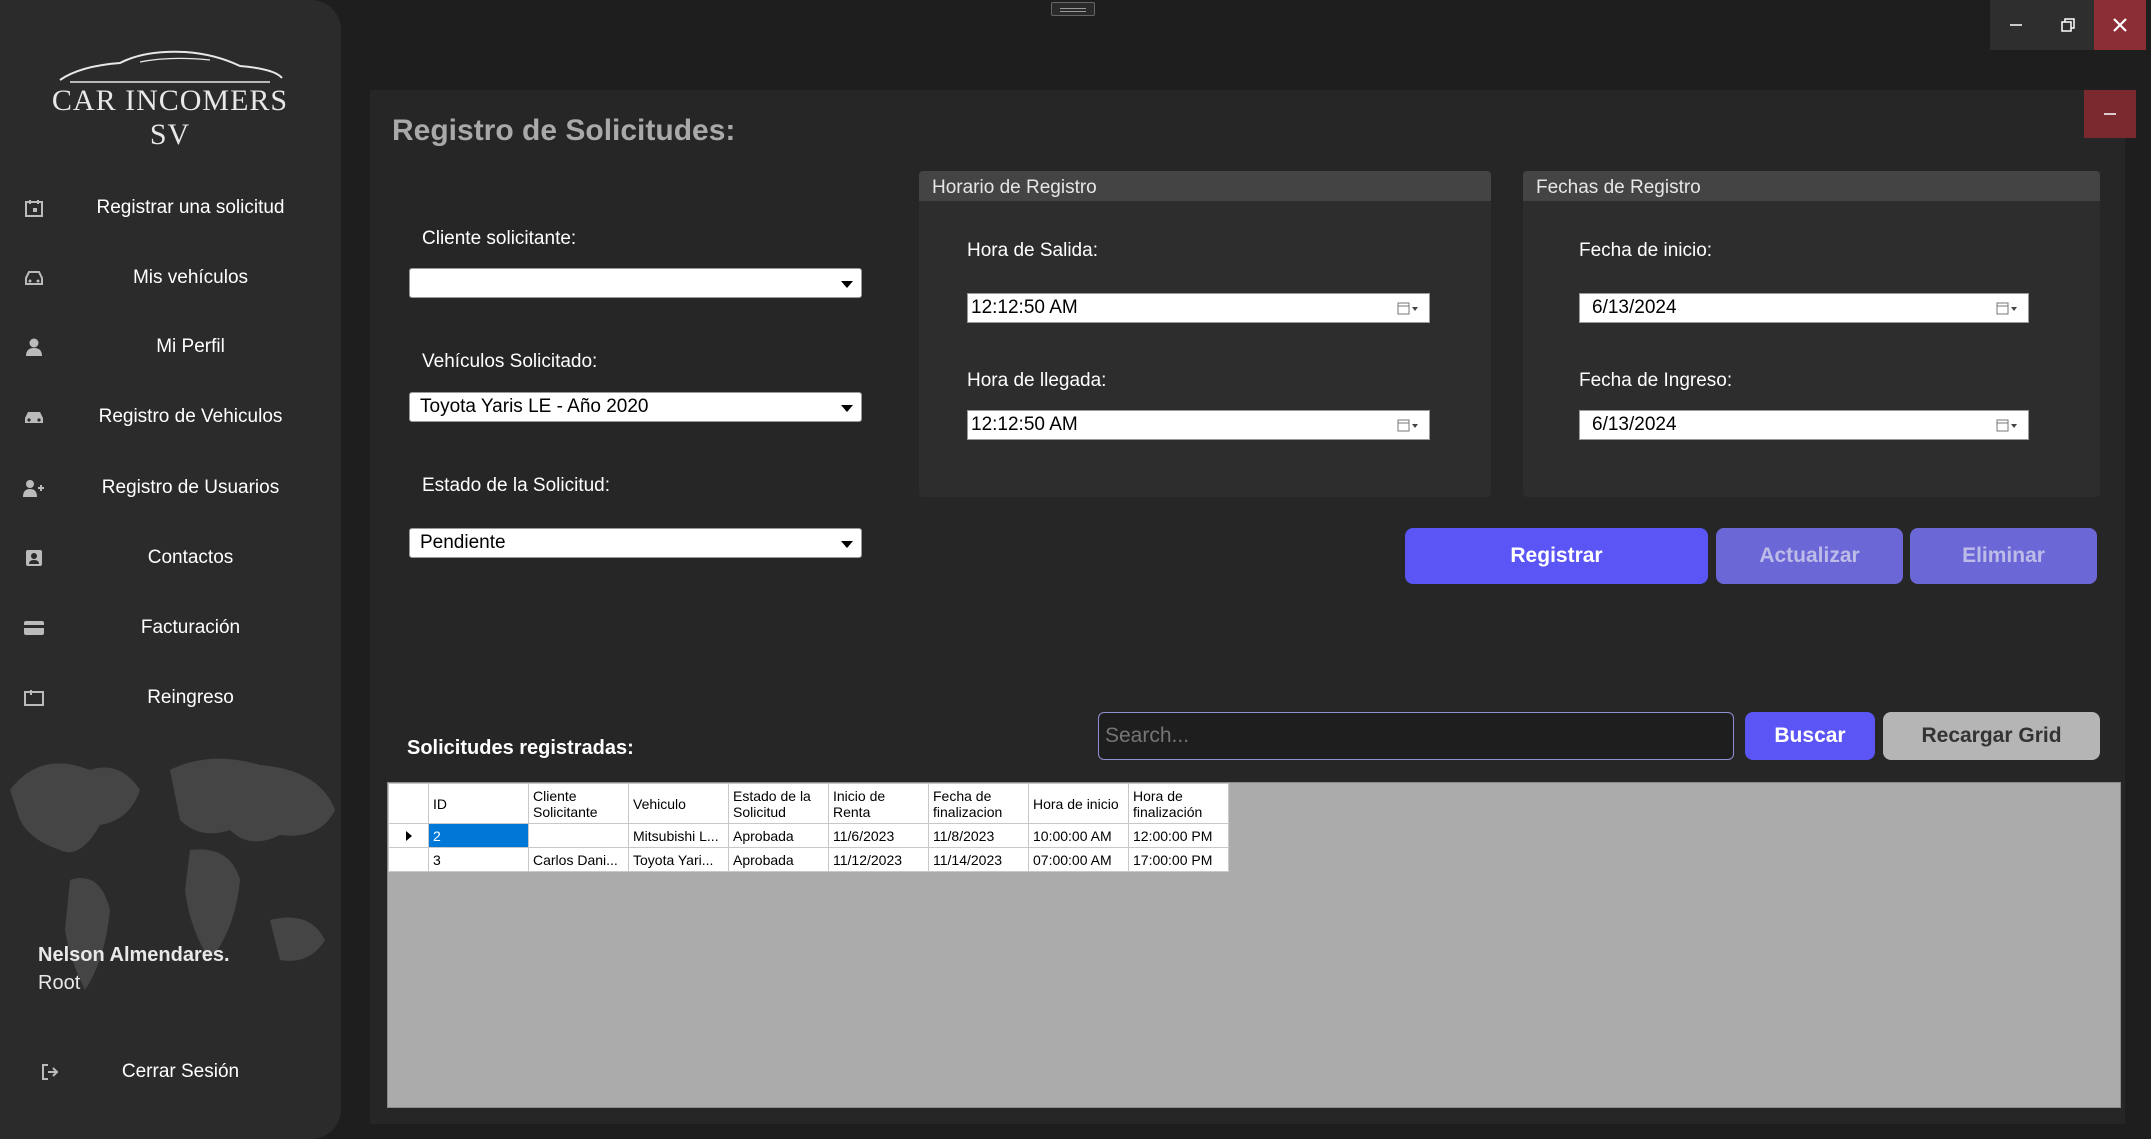  What do you see at coordinates (1078, 835) in the screenshot?
I see `table-cell: 10:00:00 AM` at bounding box center [1078, 835].